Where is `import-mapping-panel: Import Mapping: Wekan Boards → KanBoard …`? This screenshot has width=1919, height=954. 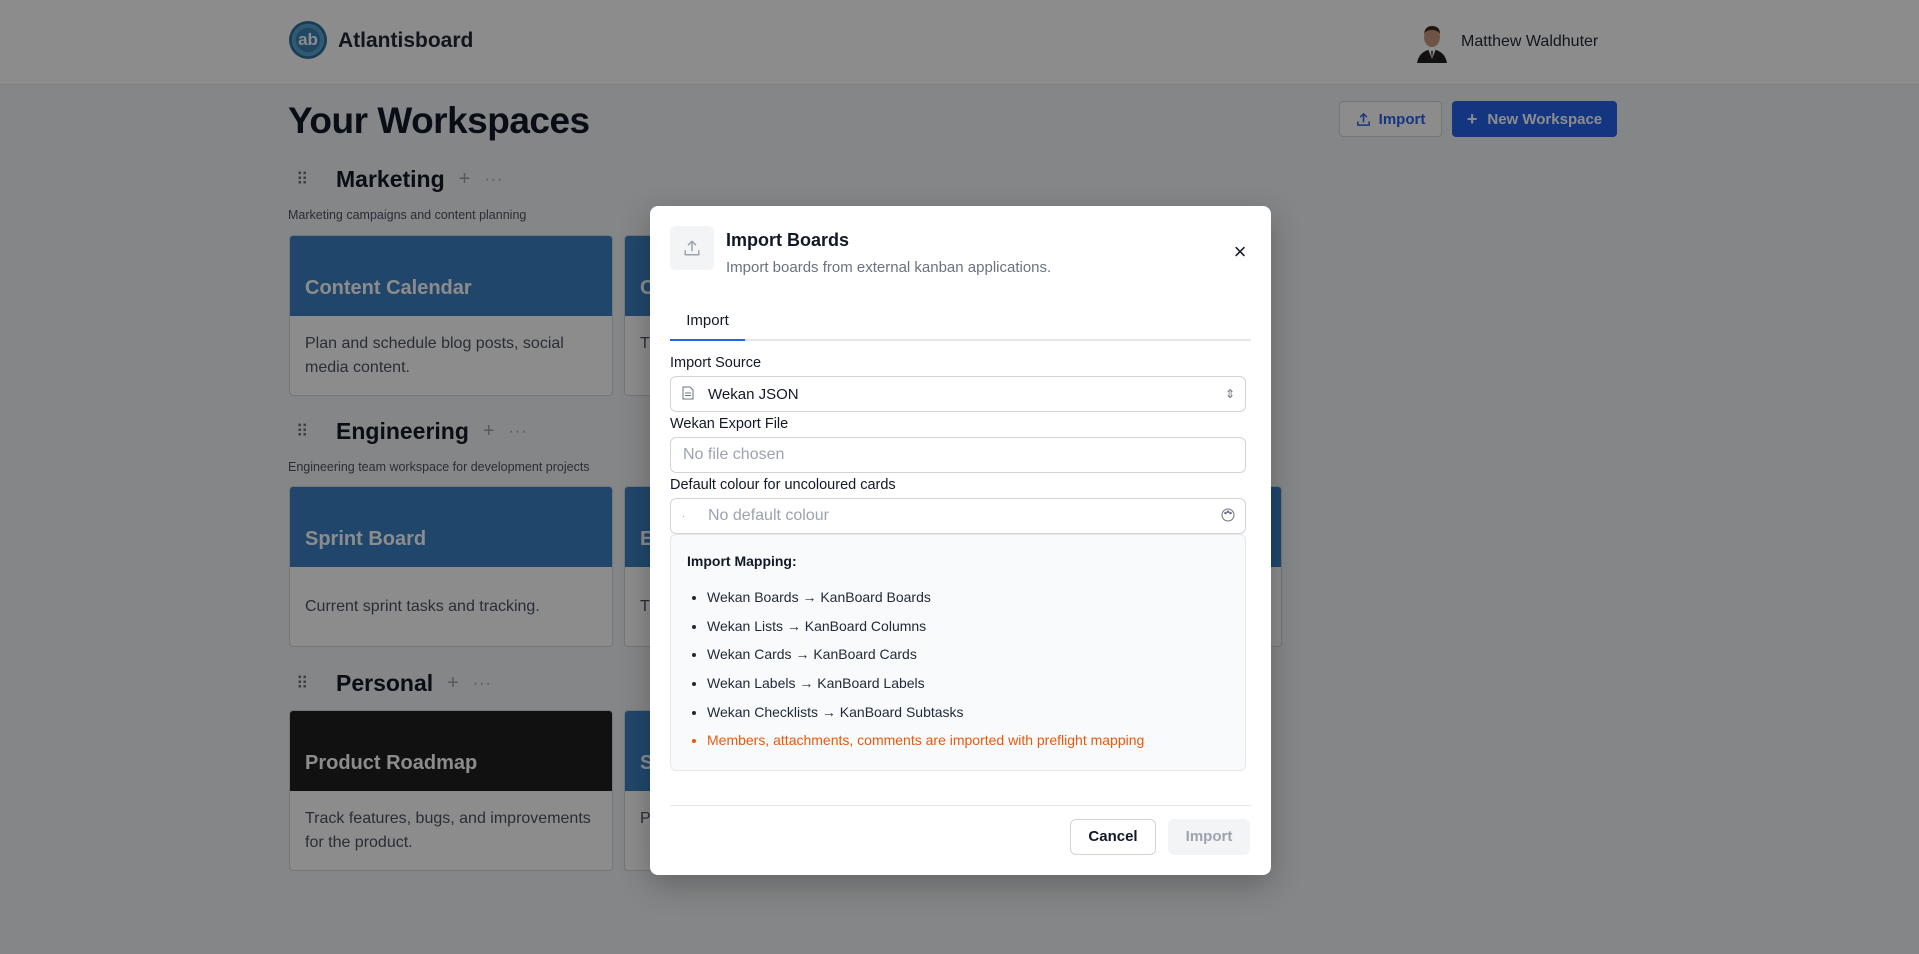
import-mapping-panel: Import Mapping: Wekan Boards → KanBoard … is located at coordinates (958, 652).